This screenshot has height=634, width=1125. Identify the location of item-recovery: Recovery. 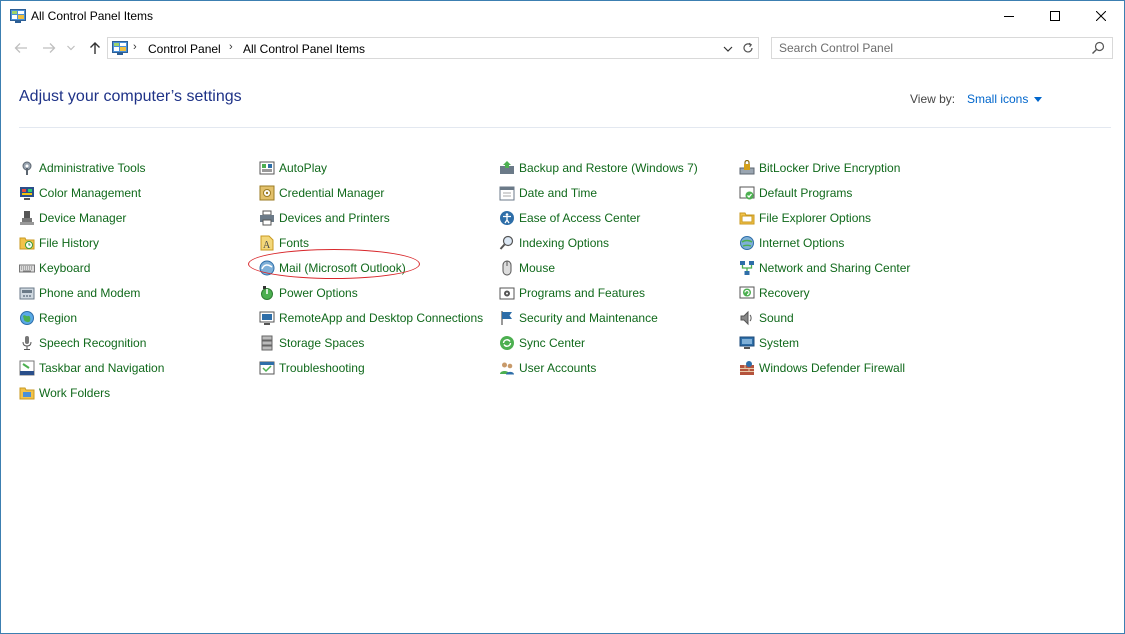
(859, 292).